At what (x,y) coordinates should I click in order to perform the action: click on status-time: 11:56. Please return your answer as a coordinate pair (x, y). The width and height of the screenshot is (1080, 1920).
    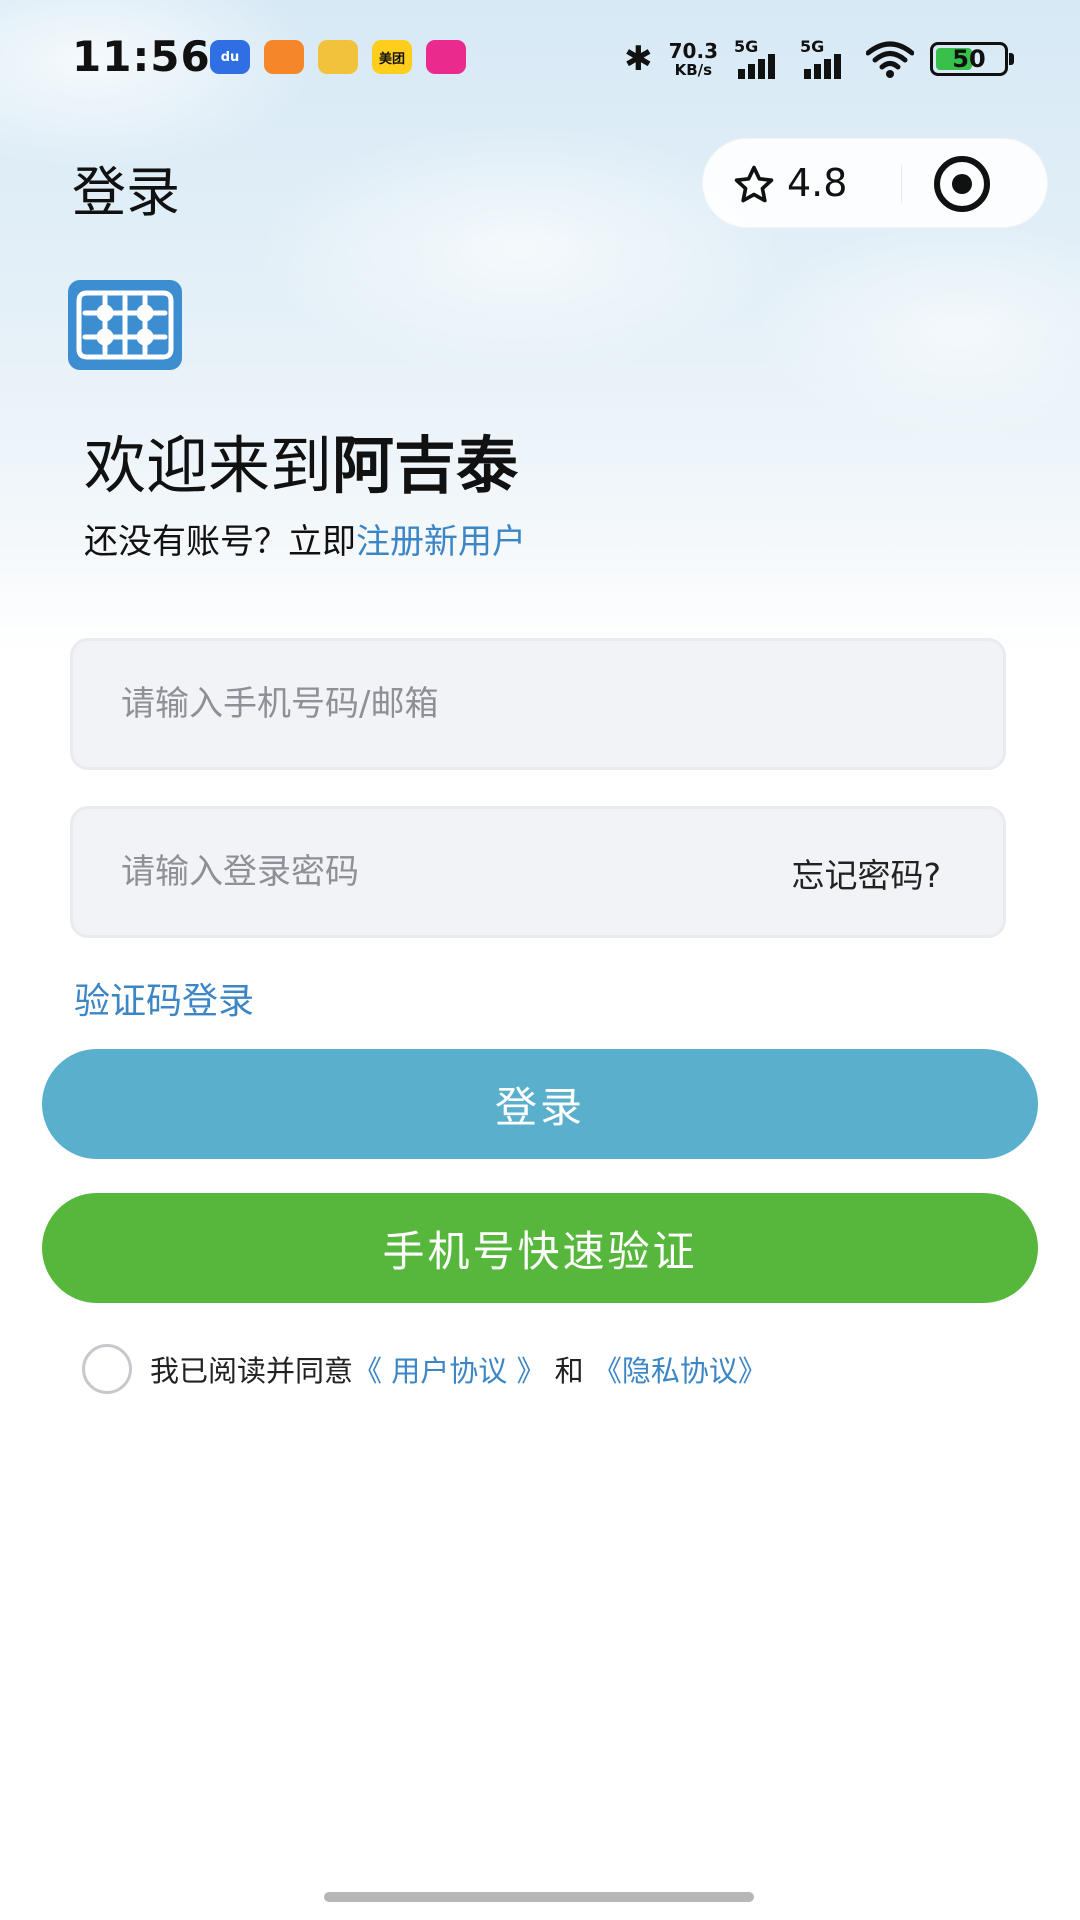
    Looking at the image, I should click on (141, 56).